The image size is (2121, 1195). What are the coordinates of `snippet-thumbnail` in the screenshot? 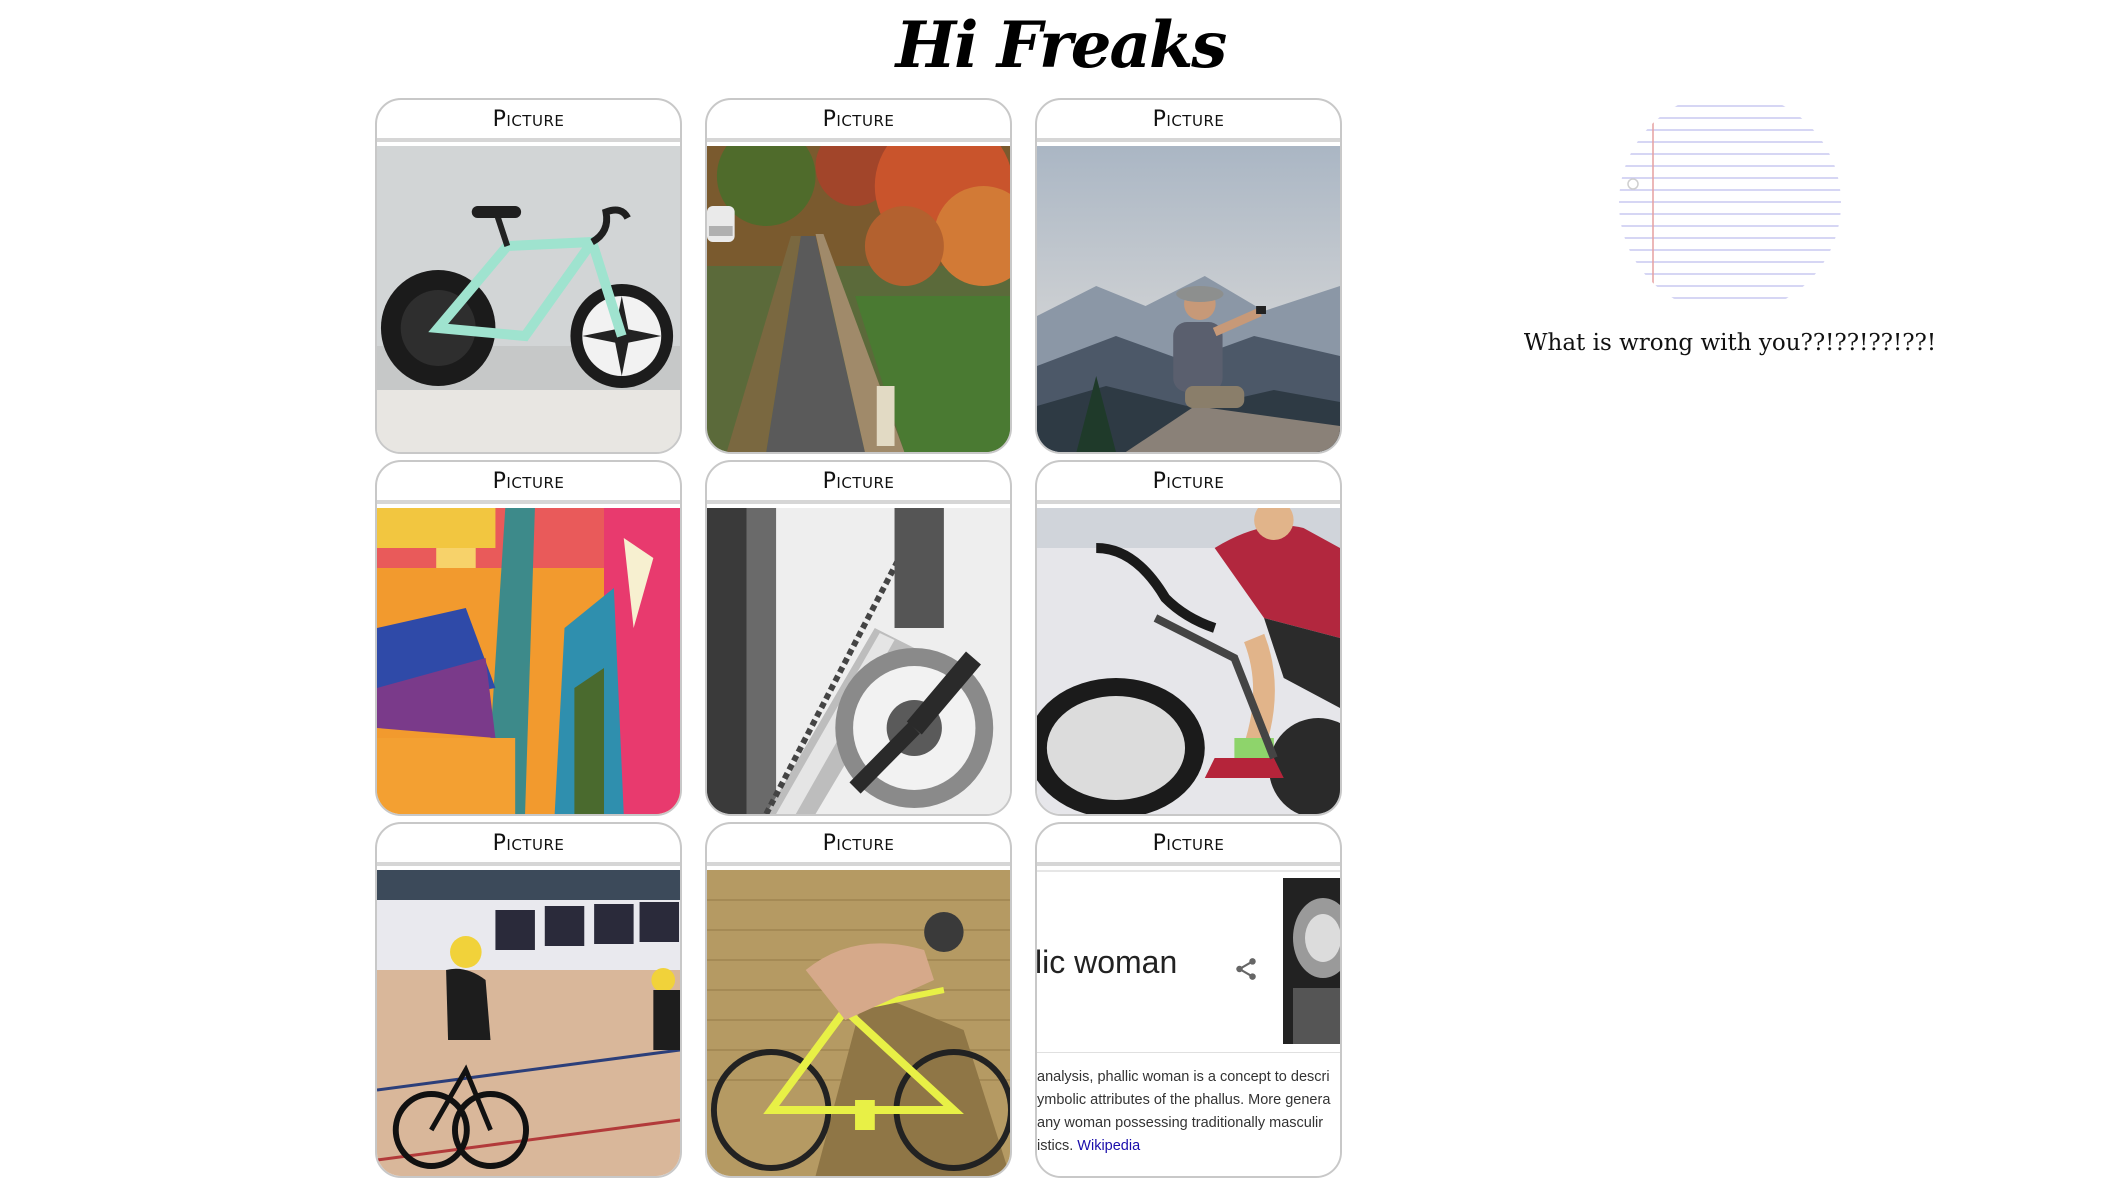 It's located at (1311, 961).